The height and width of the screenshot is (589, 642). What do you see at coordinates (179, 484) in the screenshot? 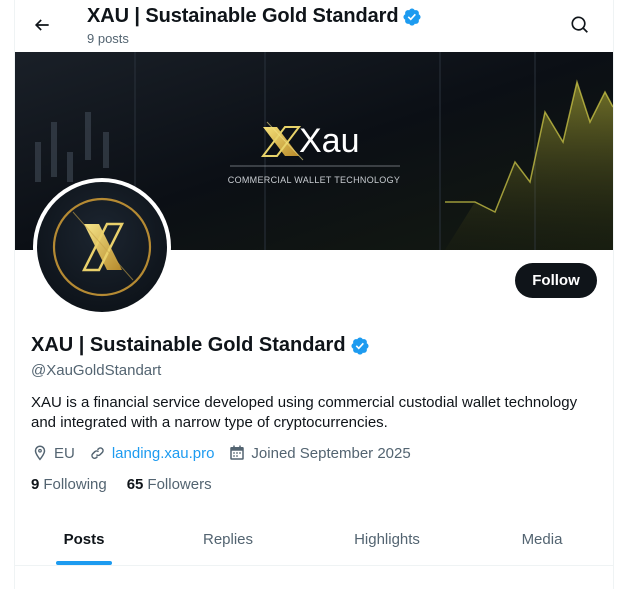
I see `followers-label: Followers` at bounding box center [179, 484].